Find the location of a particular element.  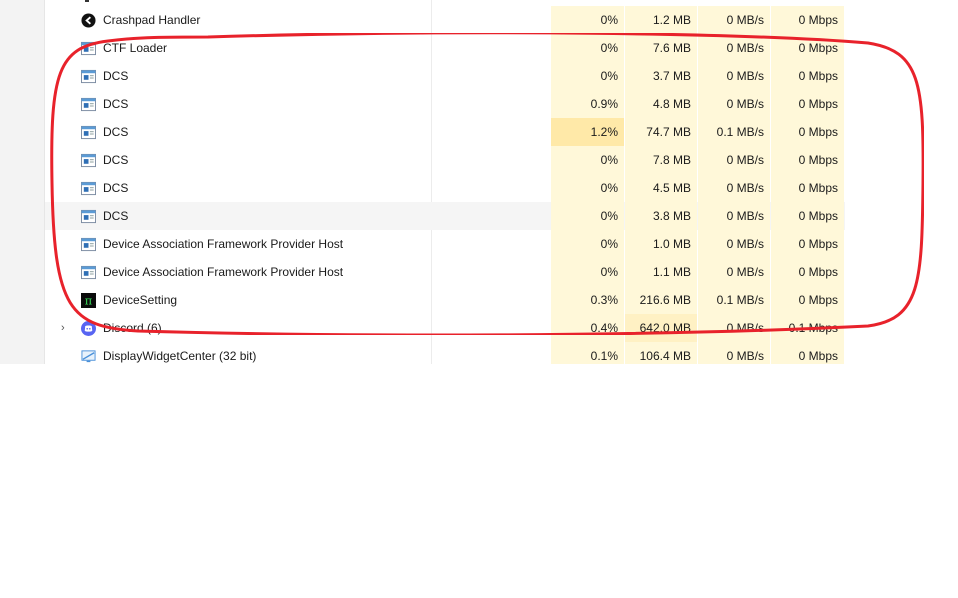

svg-text: π is located at coordinates (88, 301).